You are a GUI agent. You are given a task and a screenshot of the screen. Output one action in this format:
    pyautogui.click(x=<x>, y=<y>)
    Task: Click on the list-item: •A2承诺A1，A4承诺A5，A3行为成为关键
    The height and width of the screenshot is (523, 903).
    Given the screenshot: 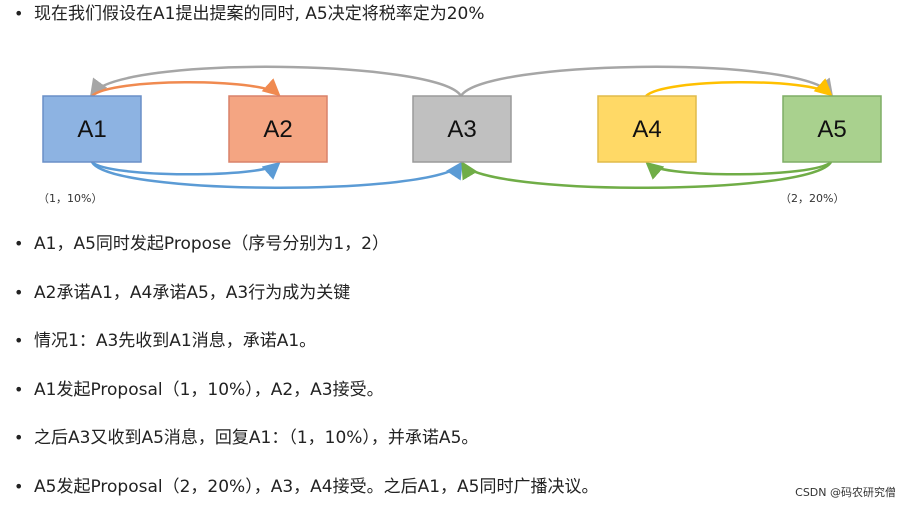 What is the action you would take?
    pyautogui.click(x=306, y=305)
    